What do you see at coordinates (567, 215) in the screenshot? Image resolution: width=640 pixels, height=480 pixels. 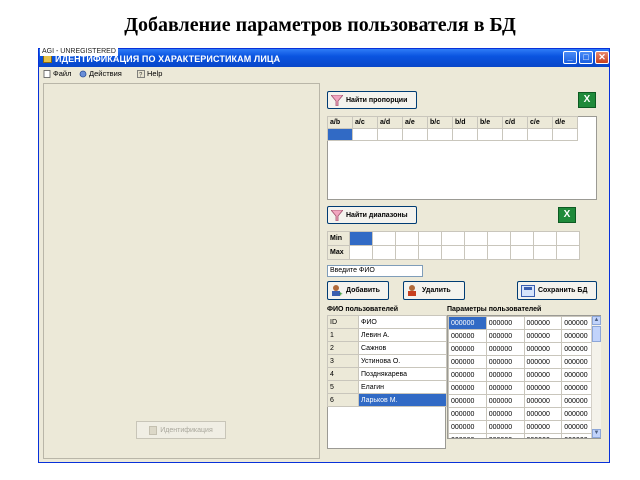 I see `excel-export-ranges-icon: X` at bounding box center [567, 215].